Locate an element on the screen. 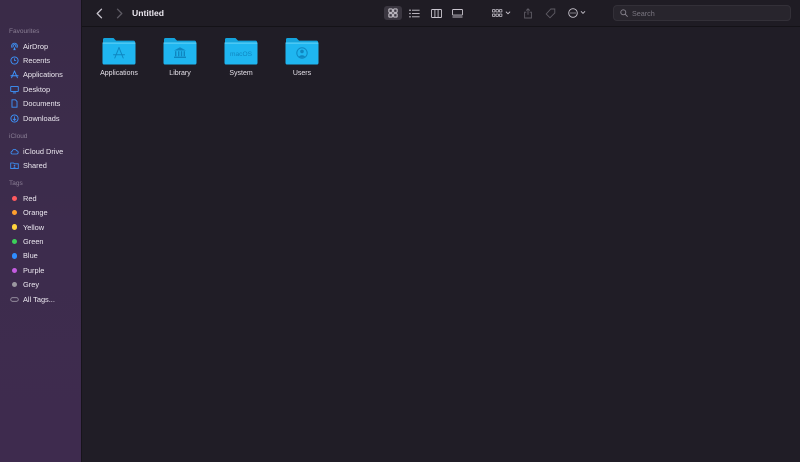 This screenshot has height=462, width=800. sidebar-item-label: Grey is located at coordinates (31, 285).